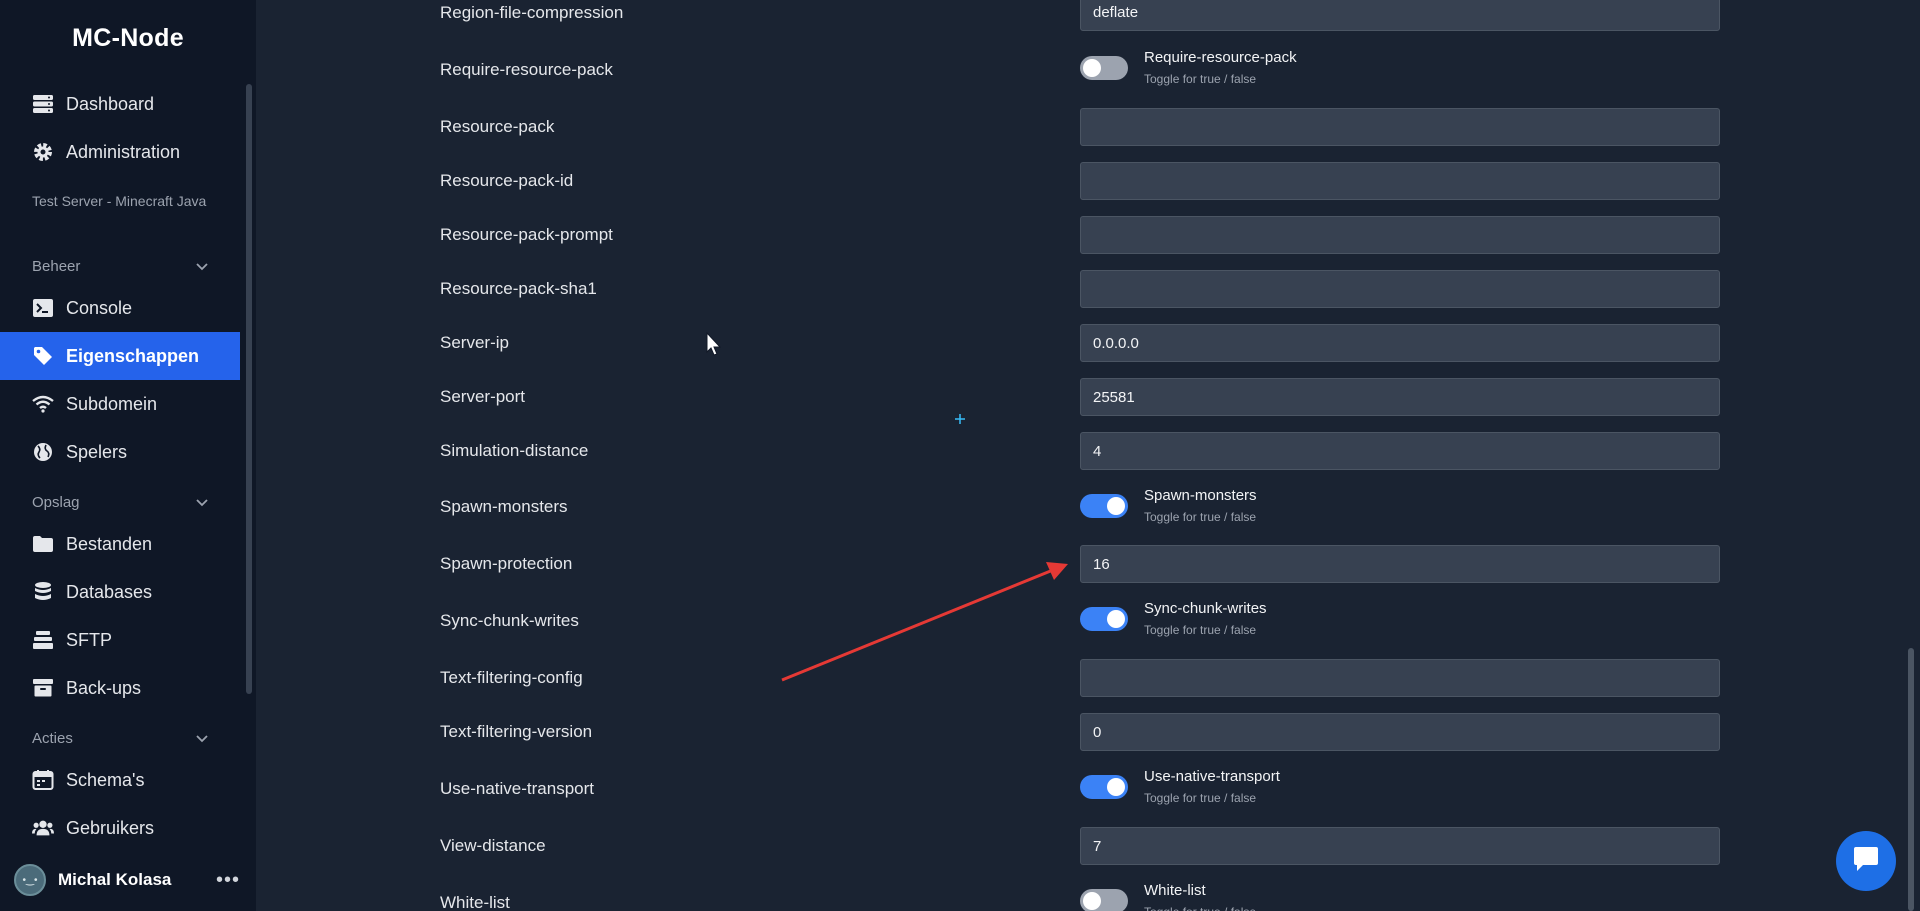 The width and height of the screenshot is (1920, 911). What do you see at coordinates (1205, 608) in the screenshot?
I see `toggle-title-sync-chunk-writes: Sync-chunk-writes` at bounding box center [1205, 608].